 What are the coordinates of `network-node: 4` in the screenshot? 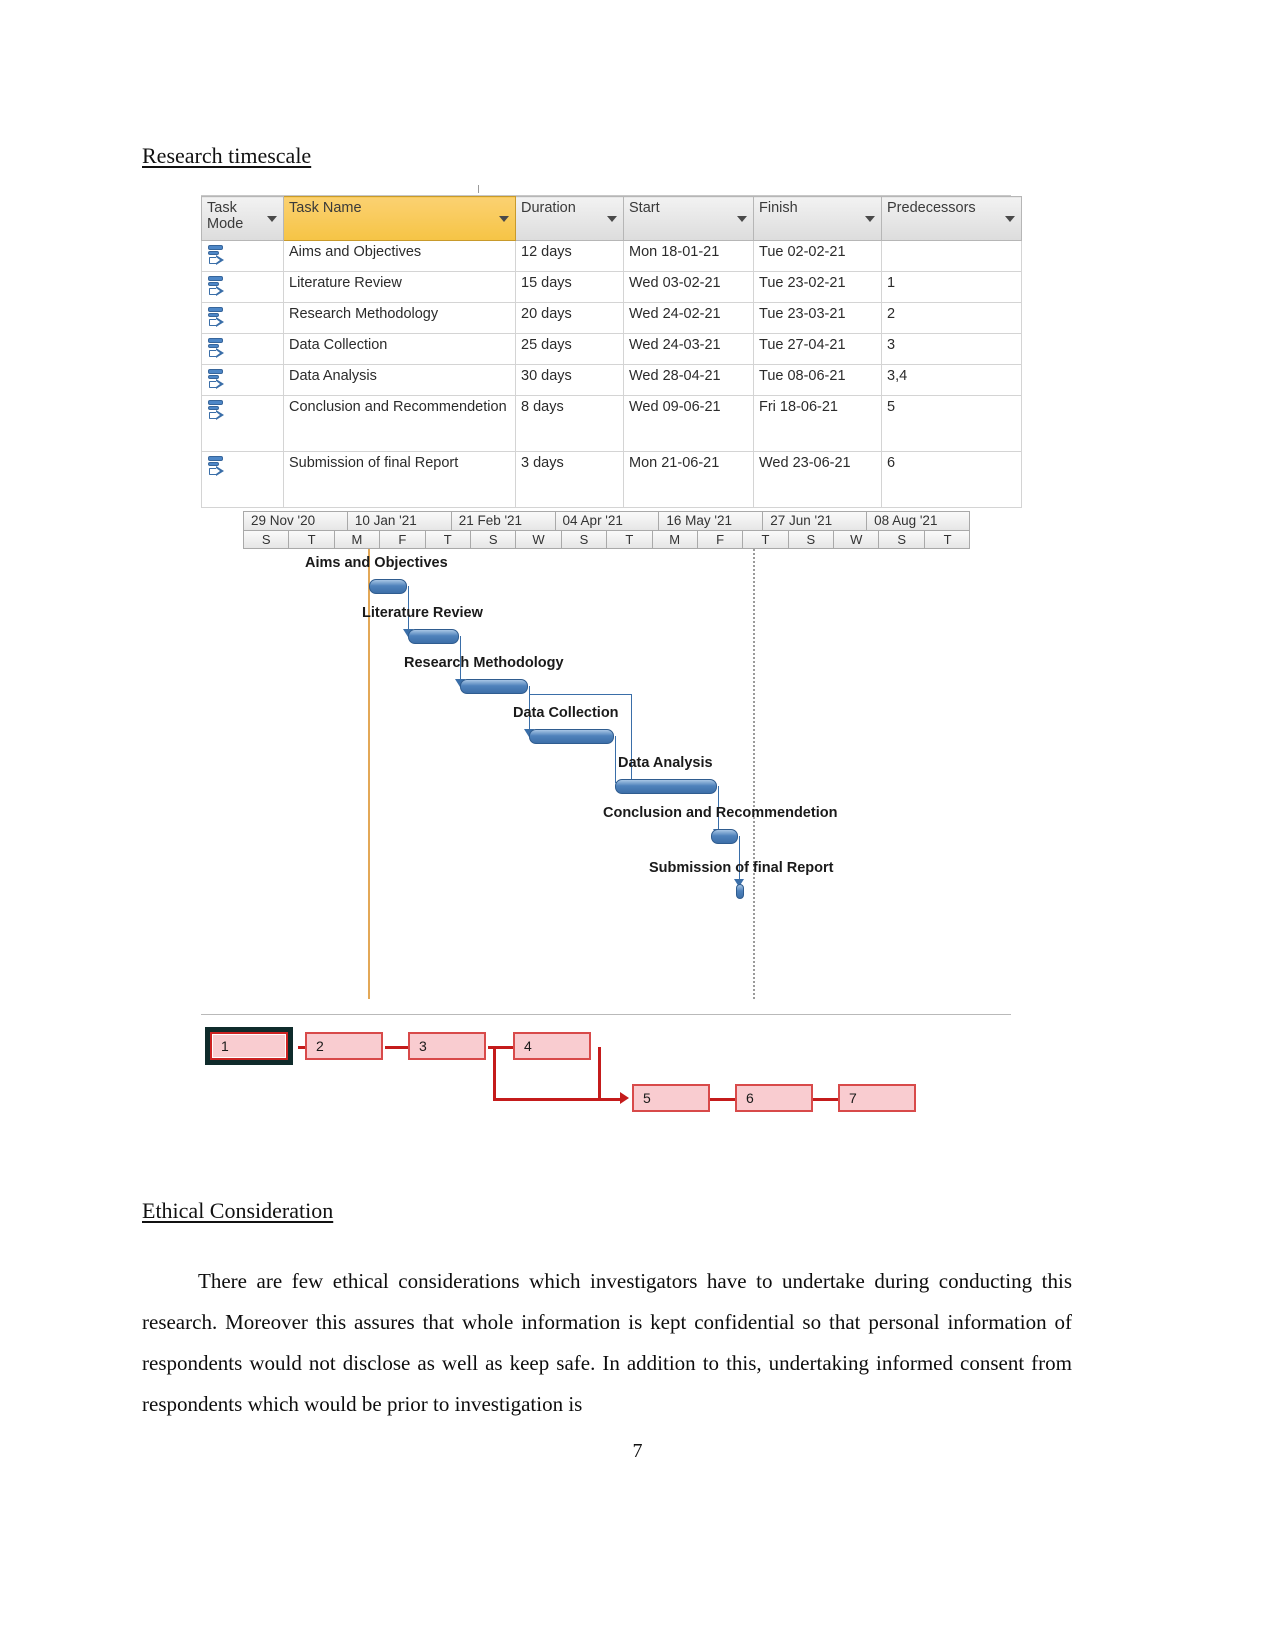 It's located at (552, 1046).